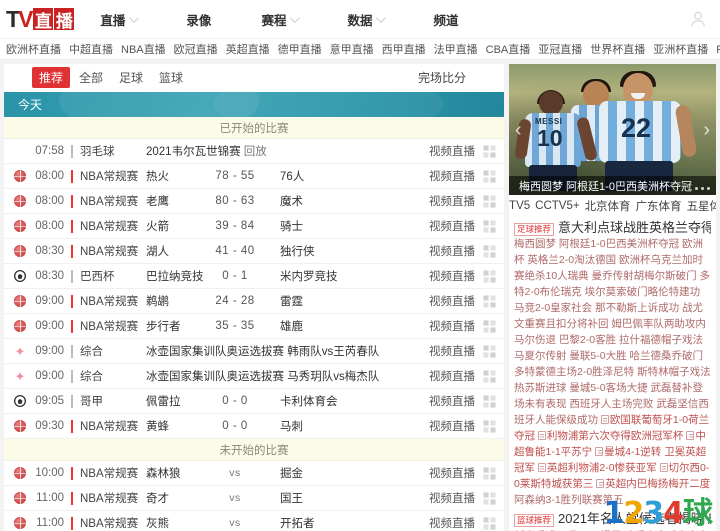  Describe the element at coordinates (254, 352) in the screenshot. I see `table-row: ✦ 09:00 综合 冰壶国家集训队奥运选拔赛 韩雨队vs王芮春队 视频直播` at that location.